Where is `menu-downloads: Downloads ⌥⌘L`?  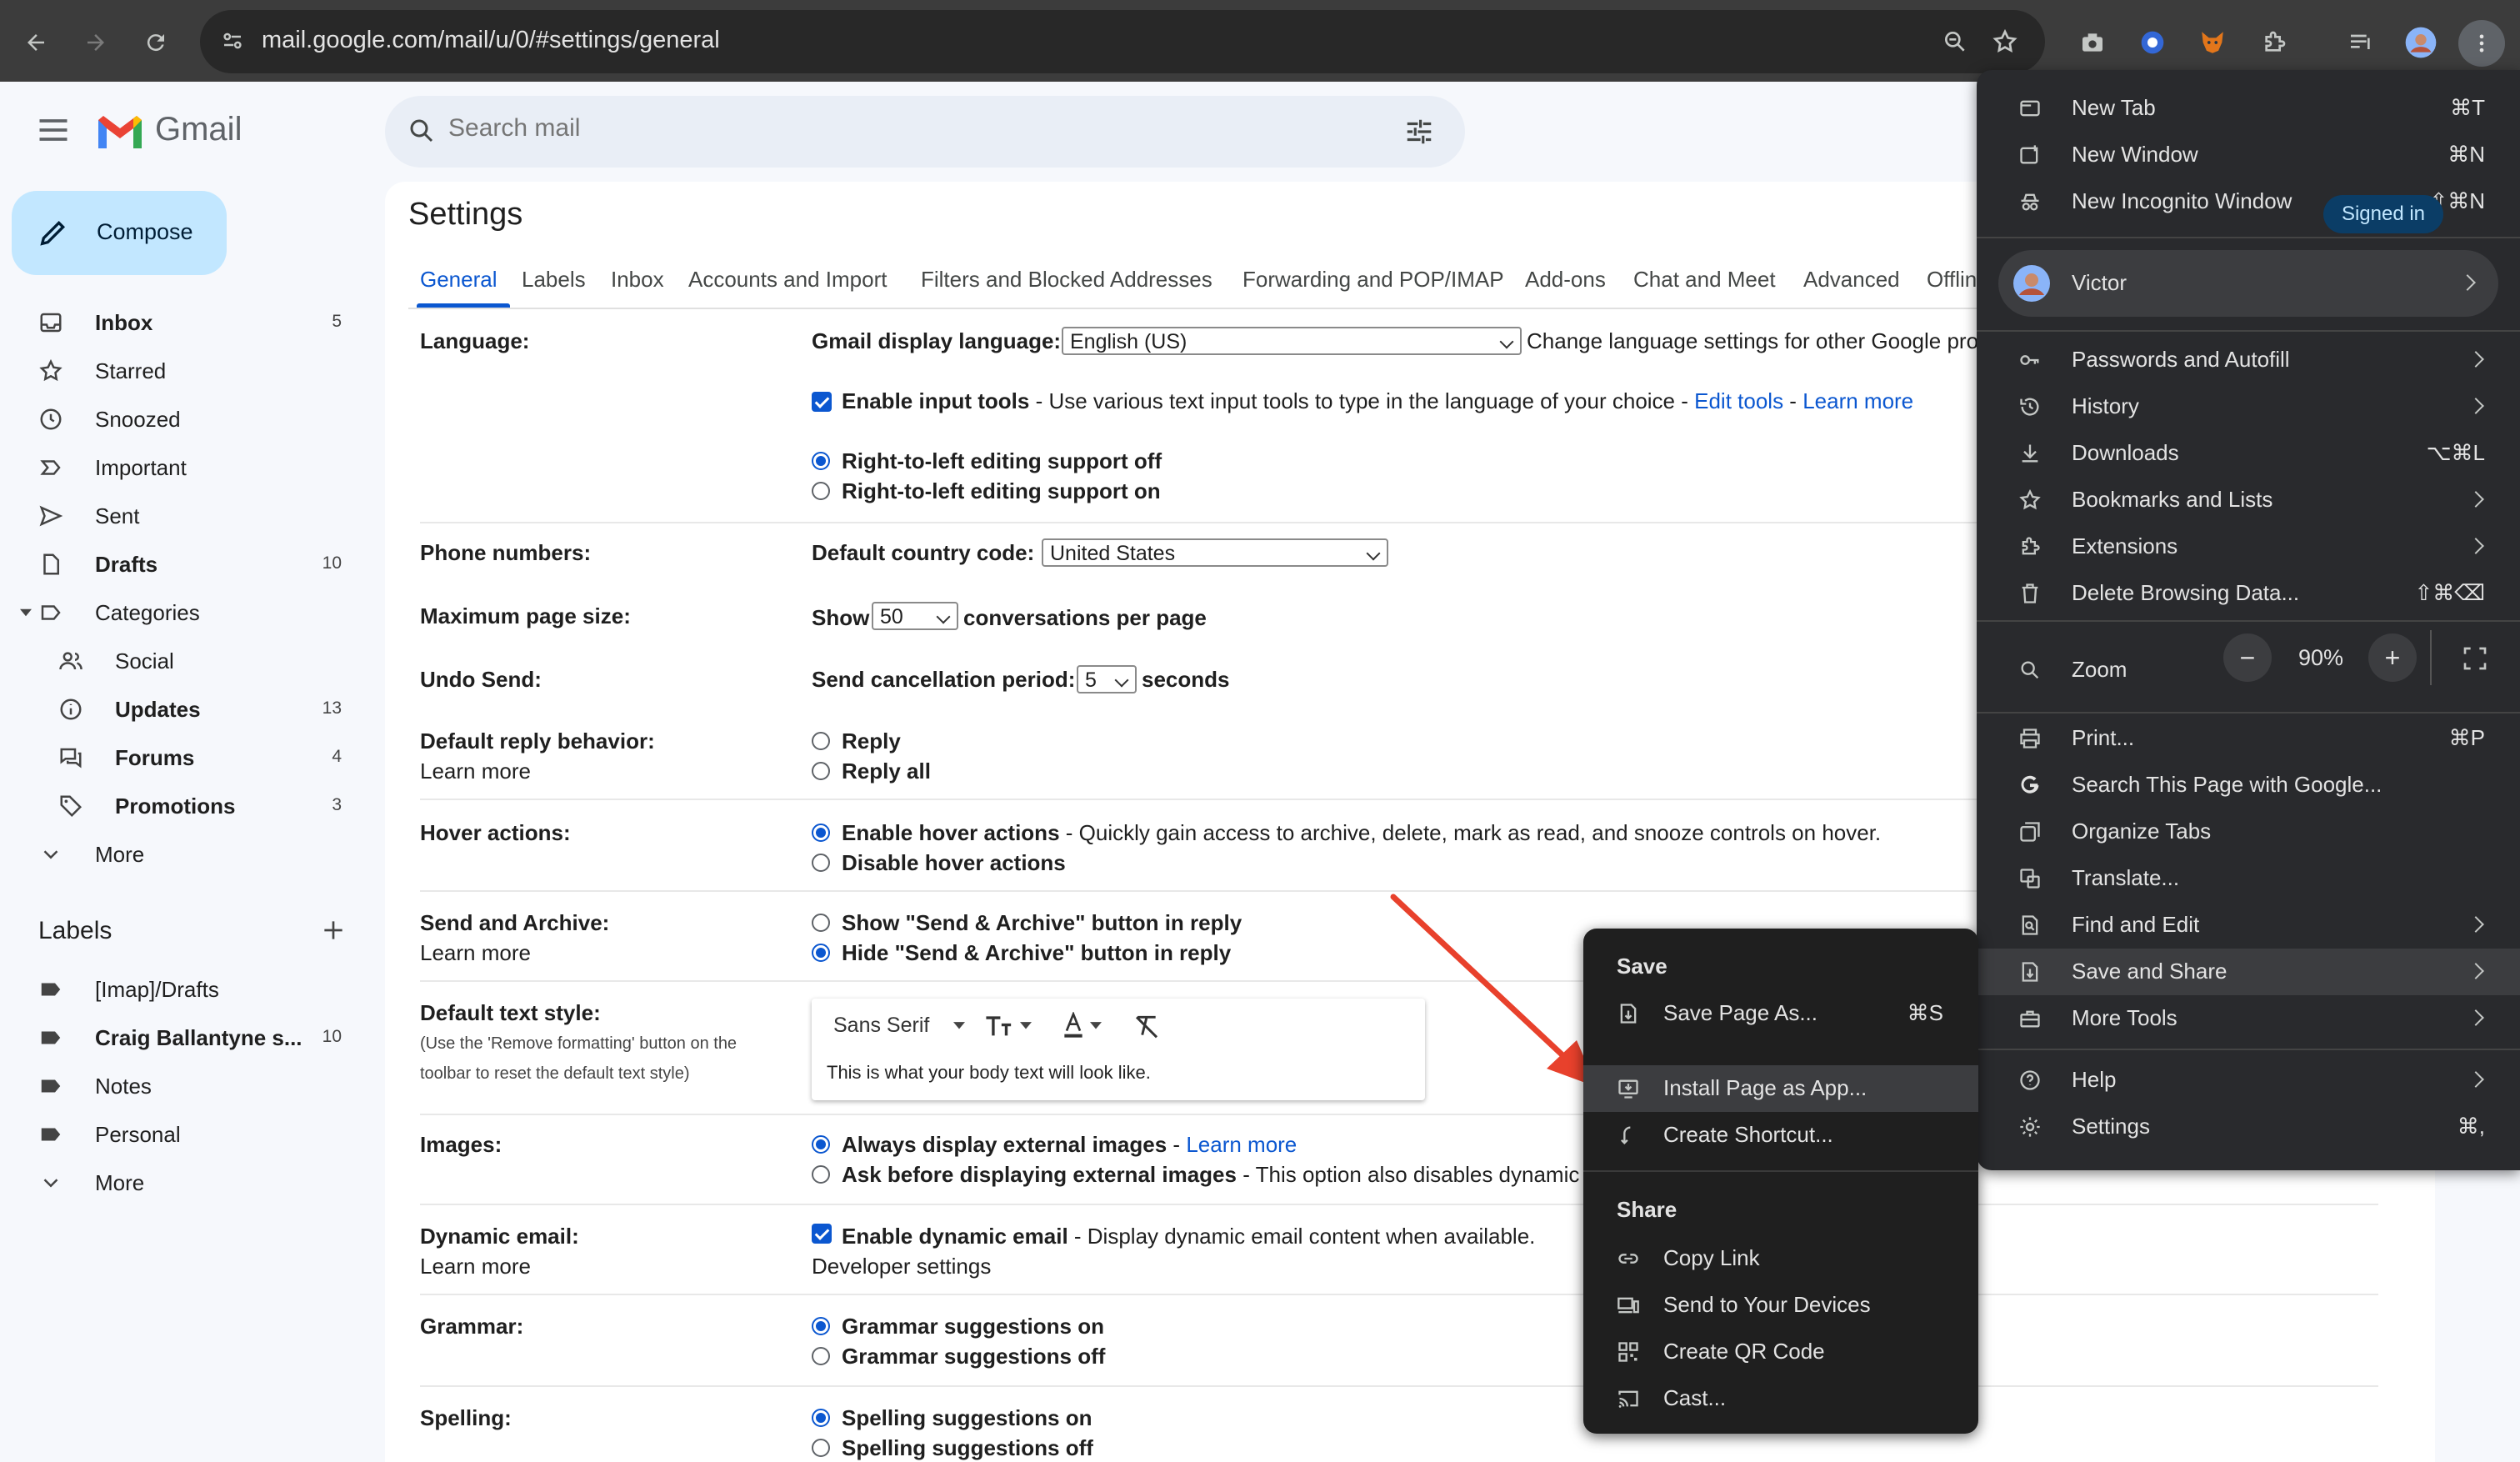
menu-downloads: Downloads ⌥⌘L is located at coordinates (2248, 454).